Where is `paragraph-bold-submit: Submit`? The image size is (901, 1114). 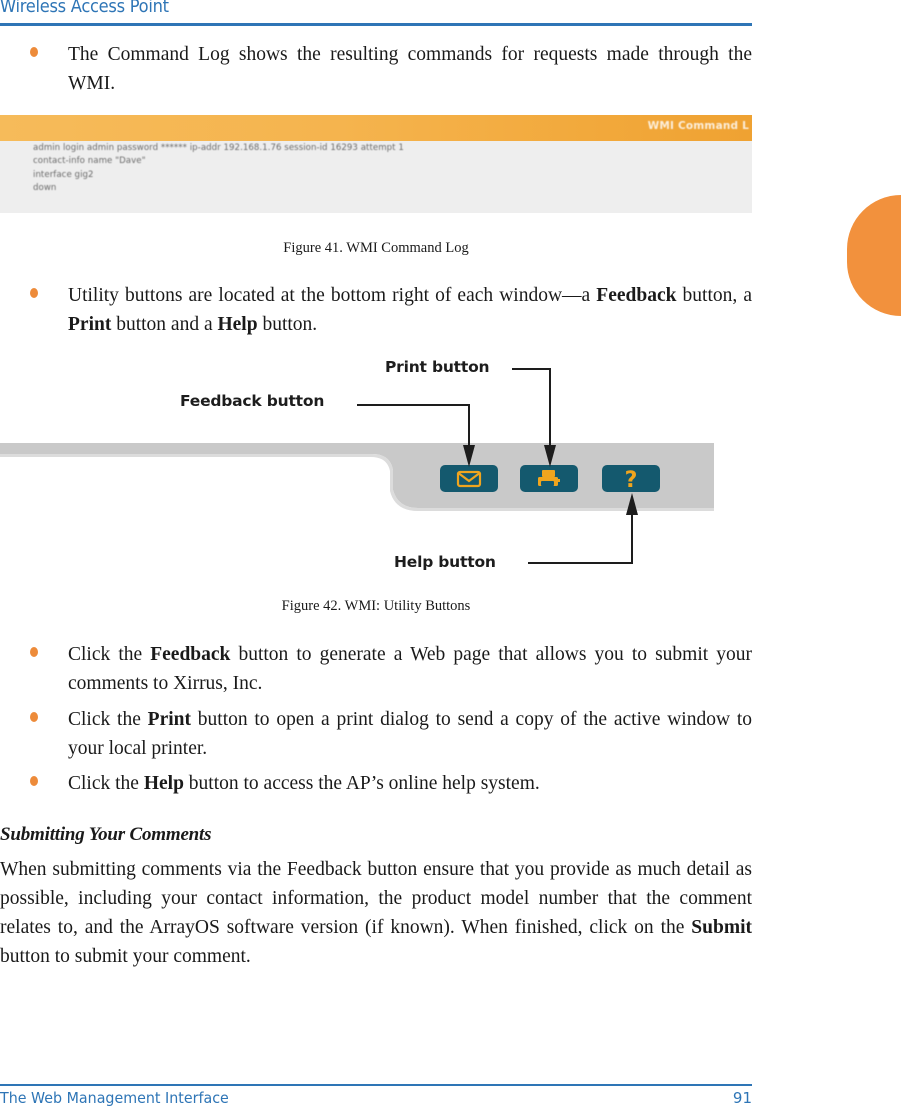
paragraph-bold-submit: Submit is located at coordinates (721, 927).